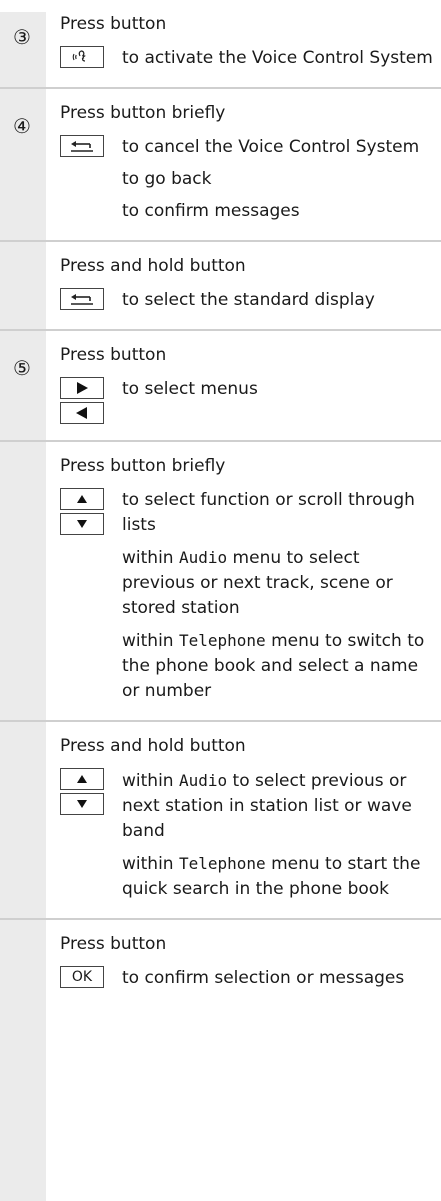  Describe the element at coordinates (263, 978) in the screenshot. I see `description-line: to confirm selection or messages` at that location.